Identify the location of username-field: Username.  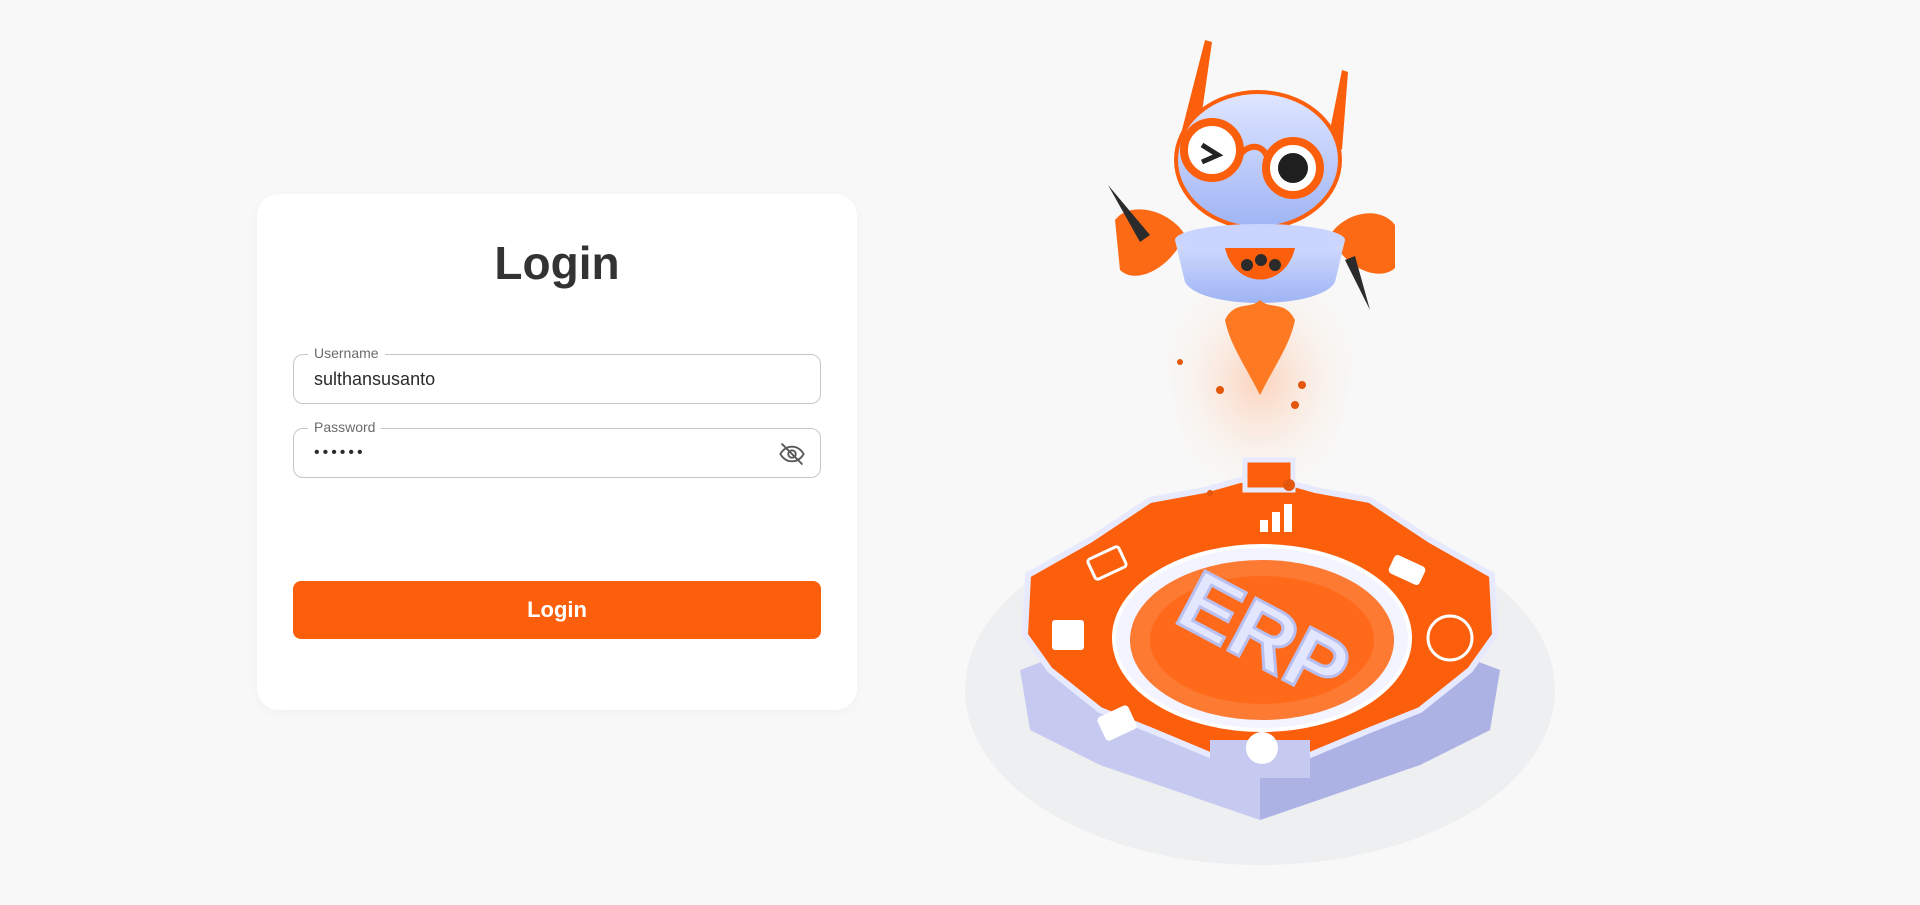
(557, 374).